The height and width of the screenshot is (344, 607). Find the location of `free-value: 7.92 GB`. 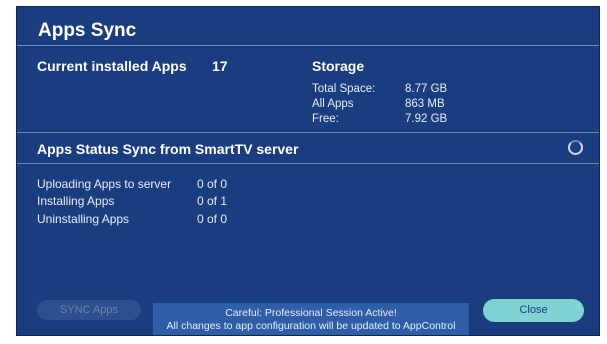

free-value: 7.92 GB is located at coordinates (426, 119).